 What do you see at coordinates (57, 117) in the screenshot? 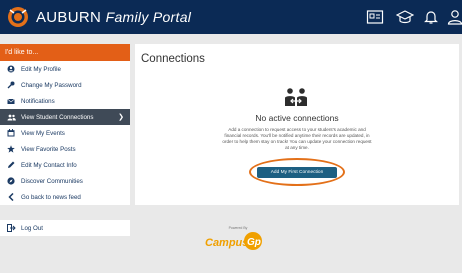
I see `sidebar-item-label: View Student Connections` at bounding box center [57, 117].